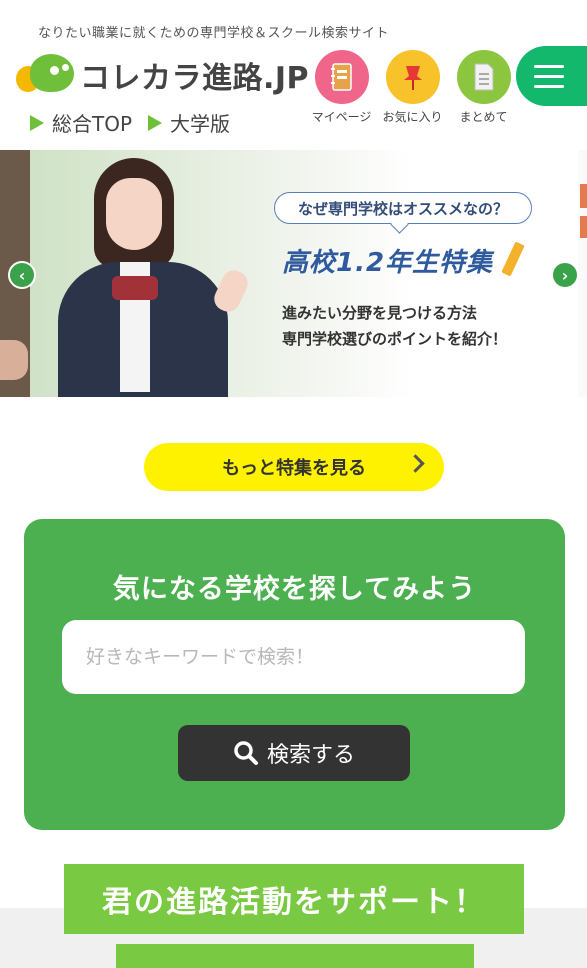  I want to click on logo-text: コレカラ進路.JP, so click(195, 78).